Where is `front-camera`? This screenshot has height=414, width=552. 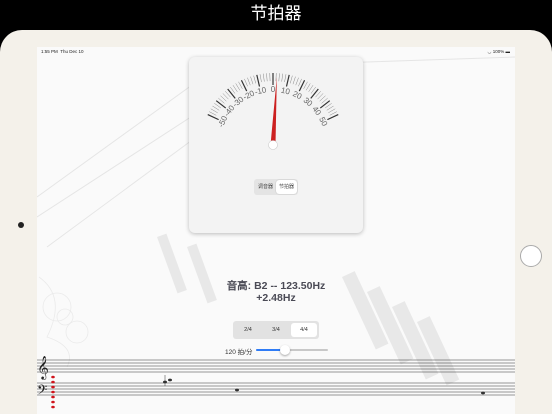
front-camera is located at coordinates (21, 225).